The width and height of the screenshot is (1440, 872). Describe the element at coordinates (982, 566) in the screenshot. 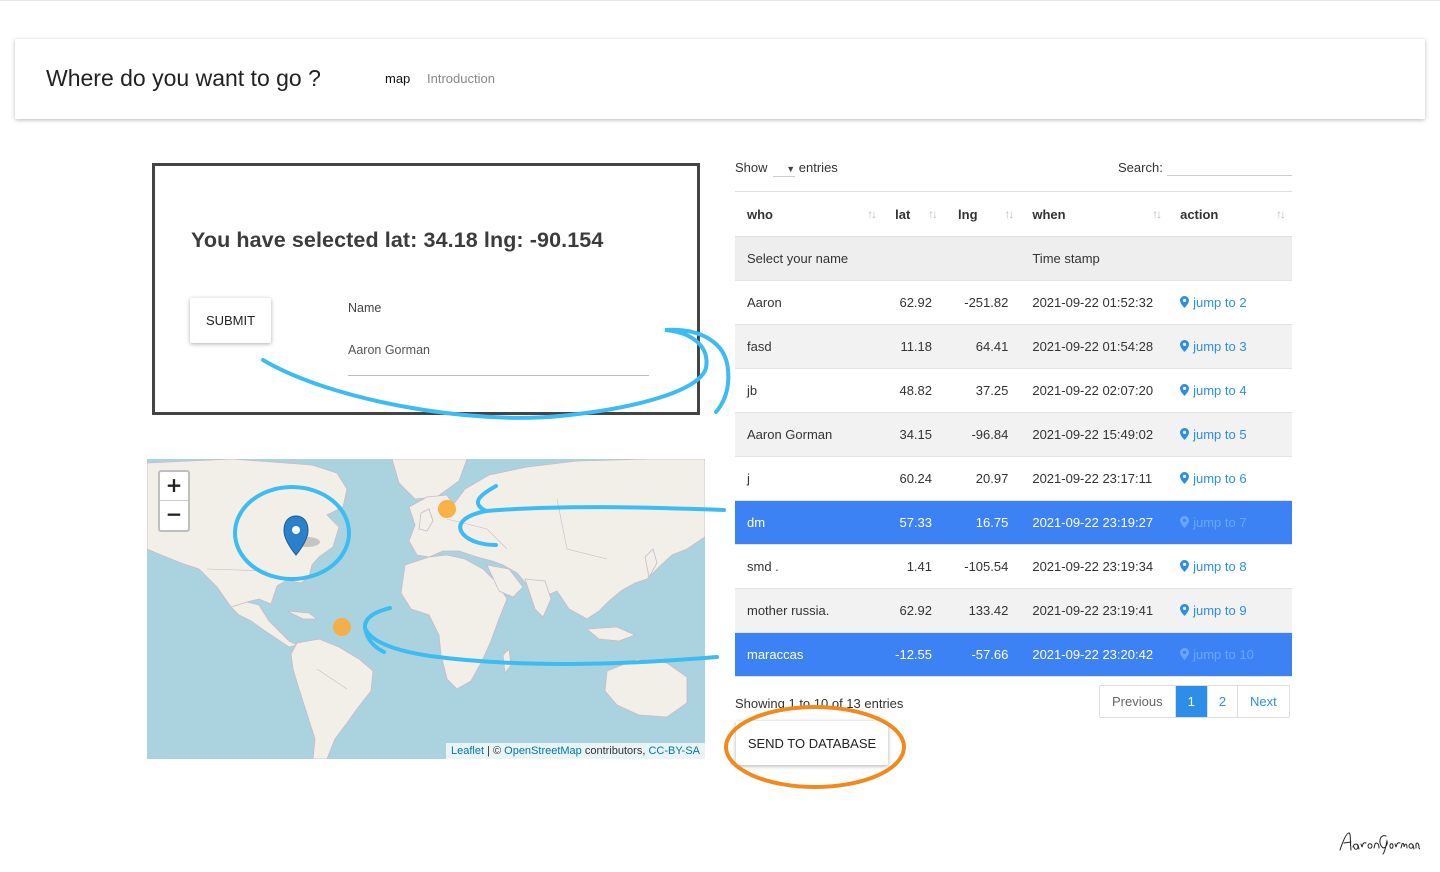

I see `cell-lng: -105.54` at that location.